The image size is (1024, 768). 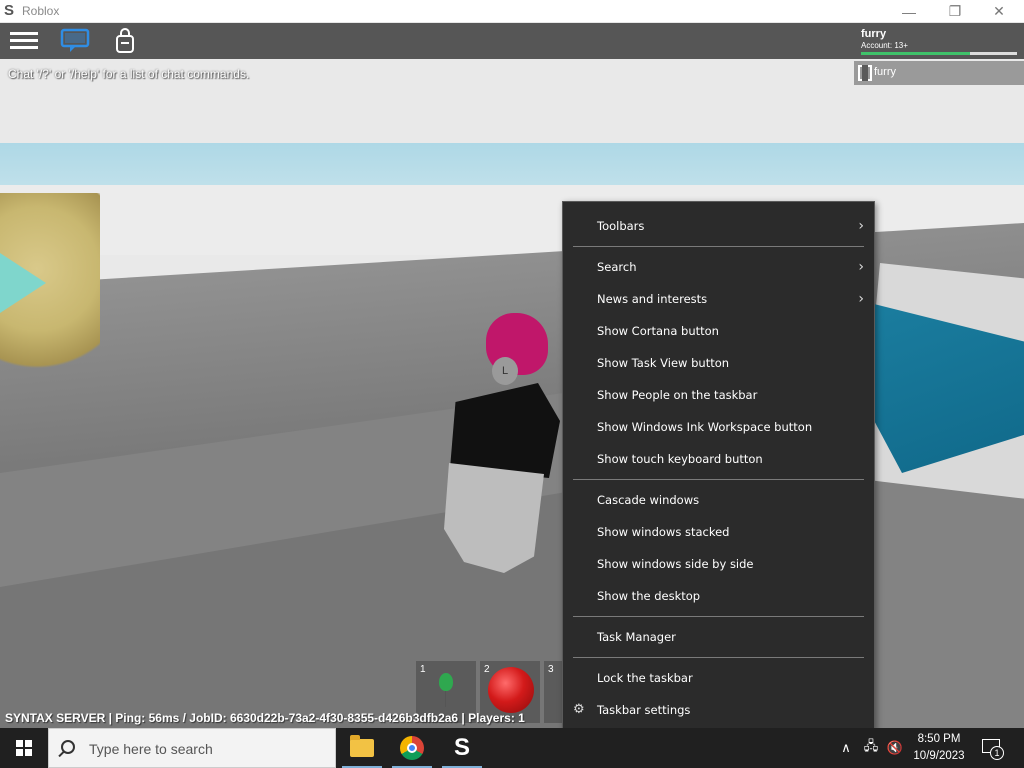 What do you see at coordinates (675, 564) in the screenshot?
I see `menu-item-label: Show windows side by side` at bounding box center [675, 564].